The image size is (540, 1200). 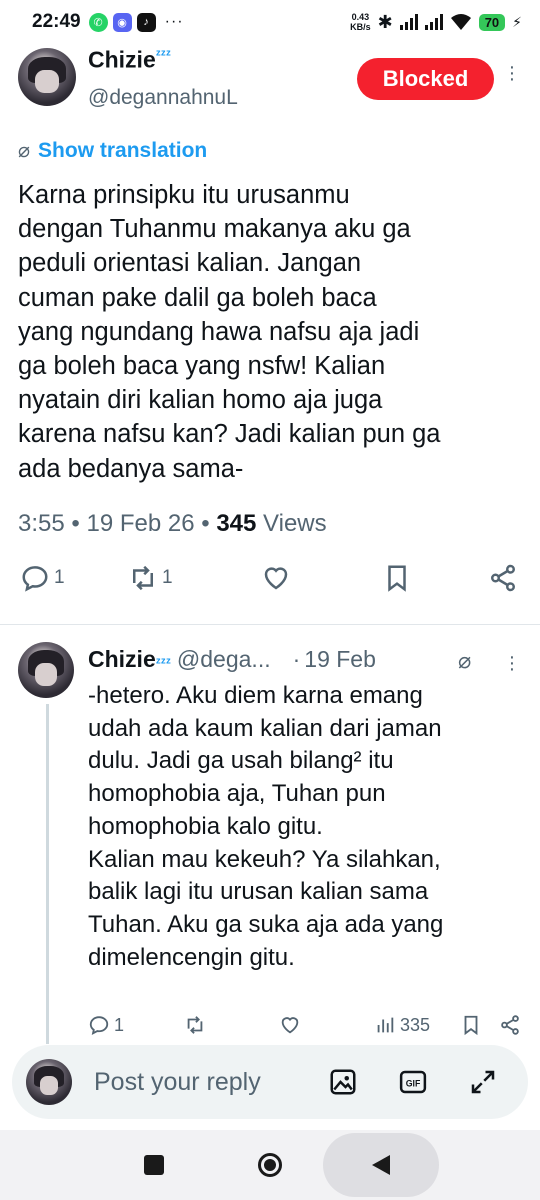 What do you see at coordinates (517, 21) in the screenshot?
I see `charging-icon: ⚡` at bounding box center [517, 21].